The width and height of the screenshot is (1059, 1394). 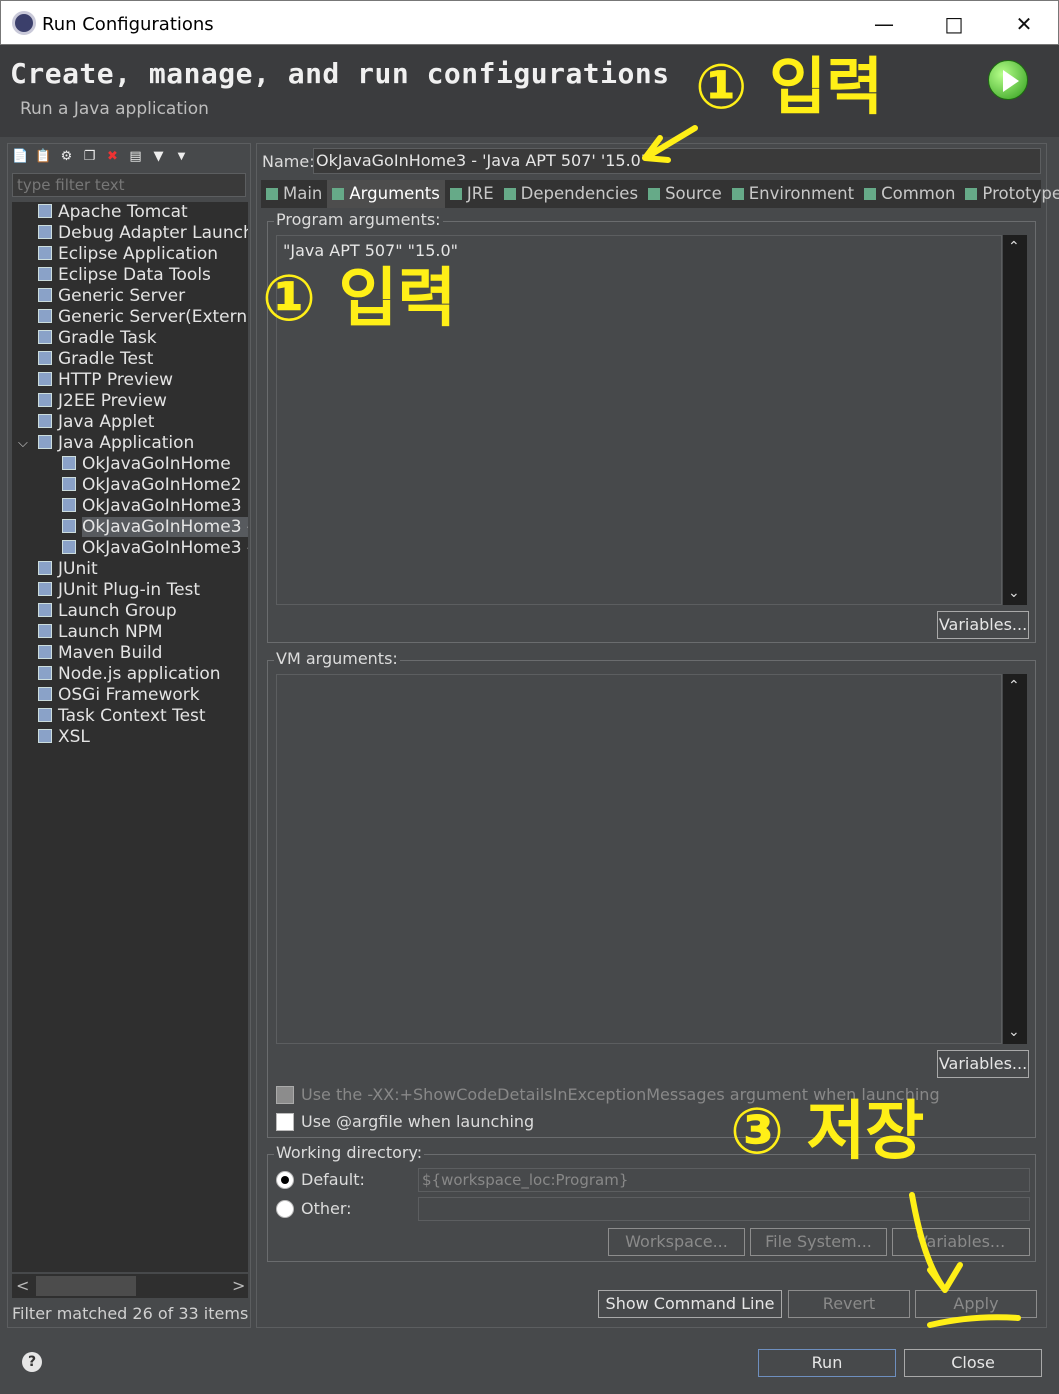 I want to click on revert-button: Revert, so click(x=849, y=1304).